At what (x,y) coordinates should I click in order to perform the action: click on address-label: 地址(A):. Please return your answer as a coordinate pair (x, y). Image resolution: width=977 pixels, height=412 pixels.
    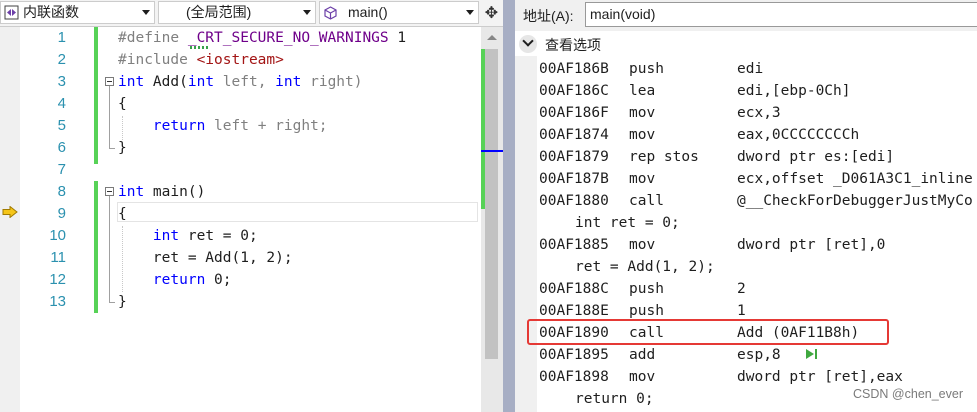
    Looking at the image, I should click on (548, 16).